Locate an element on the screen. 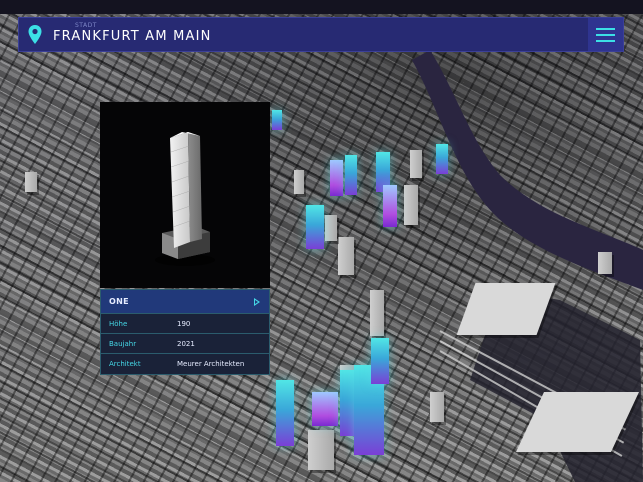 The height and width of the screenshot is (482, 643). city-caption: STADT is located at coordinates (86, 25).